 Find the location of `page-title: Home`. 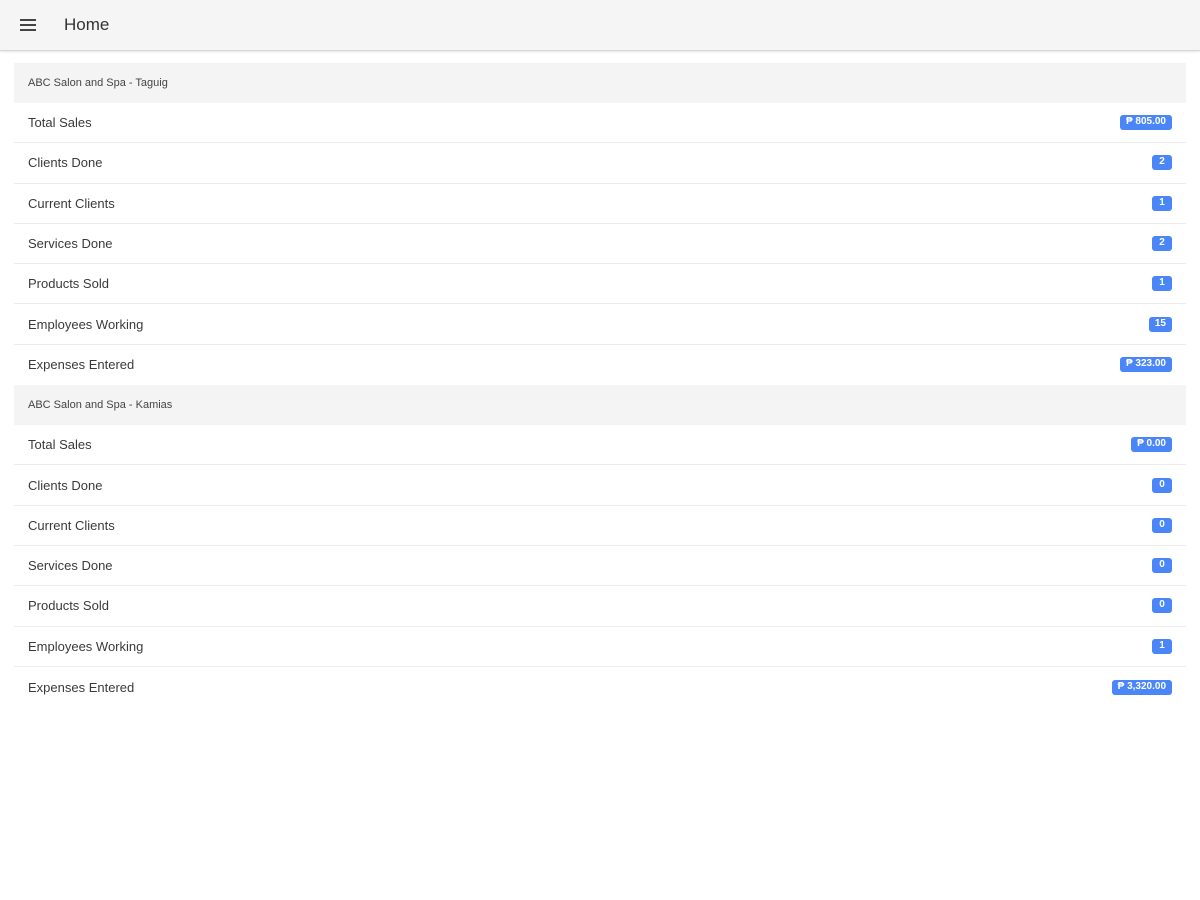

page-title: Home is located at coordinates (87, 24).